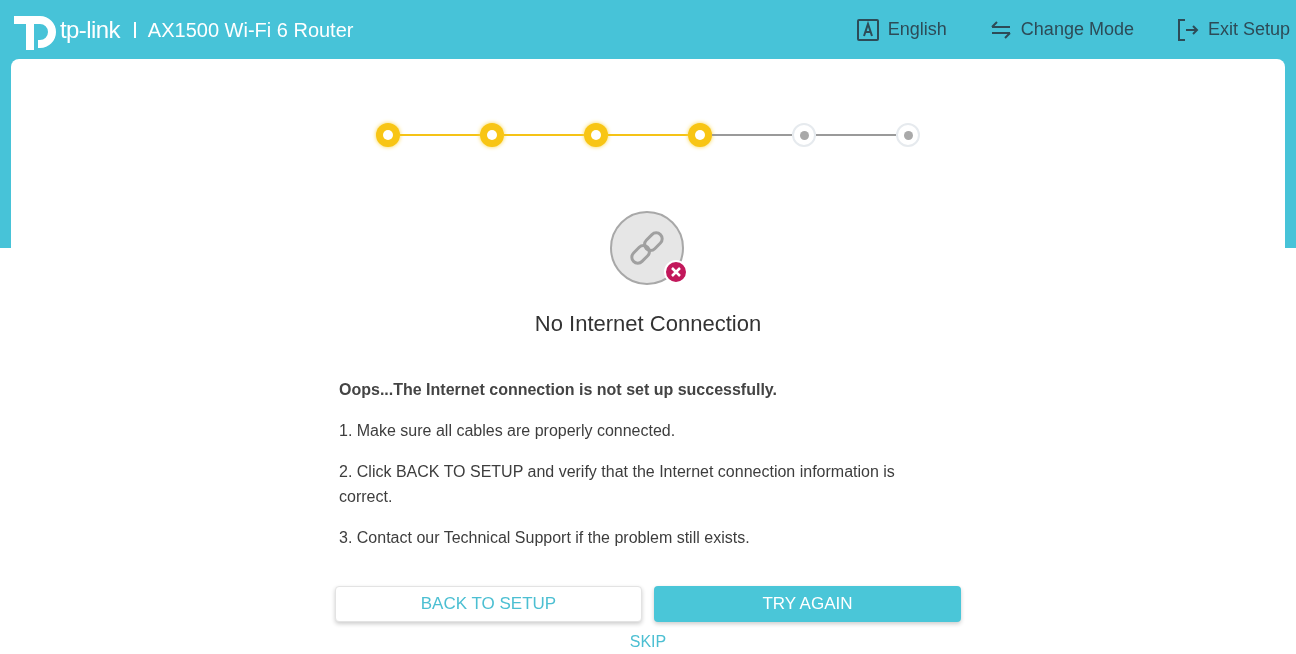 The height and width of the screenshot is (654, 1296). What do you see at coordinates (250, 30) in the screenshot?
I see `product-title: AX1500 Wi-Fi 6 Router` at bounding box center [250, 30].